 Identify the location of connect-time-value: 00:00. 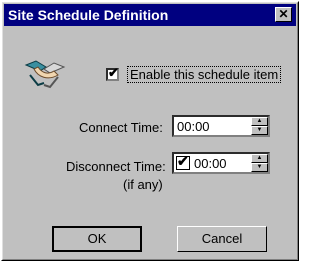
(193, 126).